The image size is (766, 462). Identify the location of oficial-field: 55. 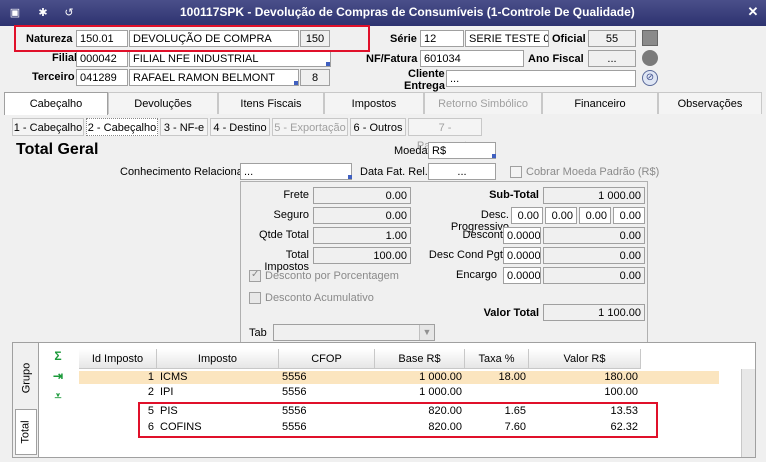
(612, 38).